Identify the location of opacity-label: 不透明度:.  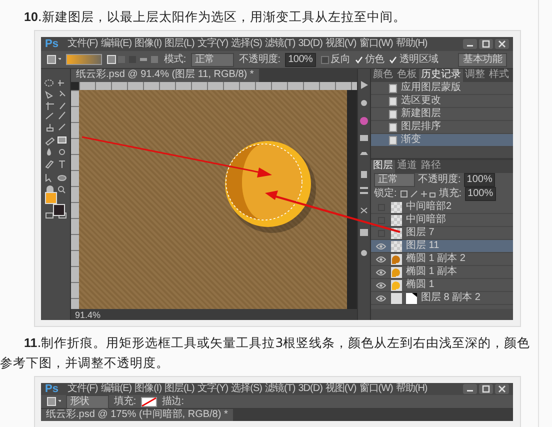
(439, 180).